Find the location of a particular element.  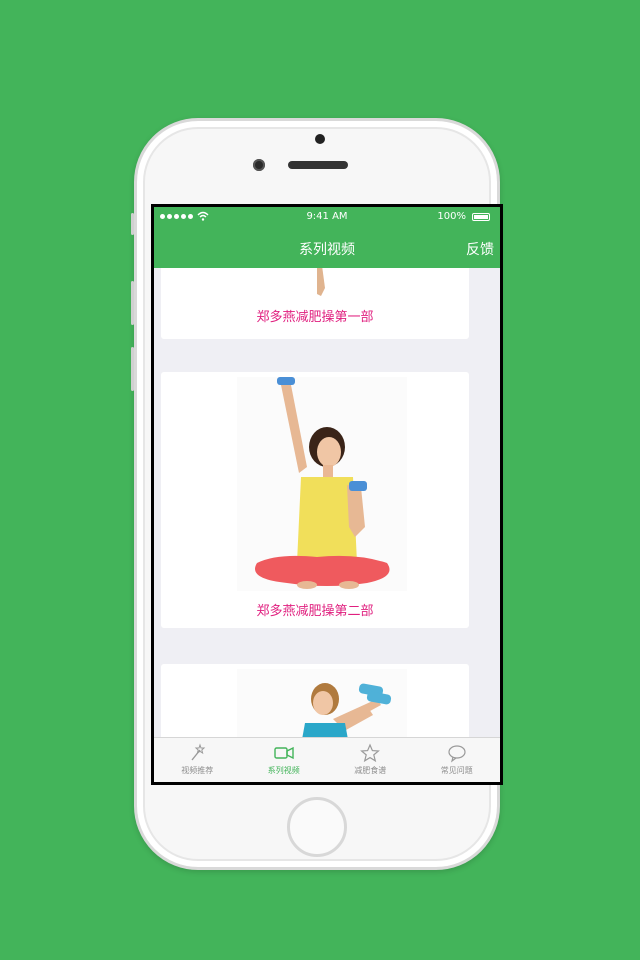

tab-bar: 视频推荐 系列视频 减肥食谱 常见问题 is located at coordinates (327, 759).